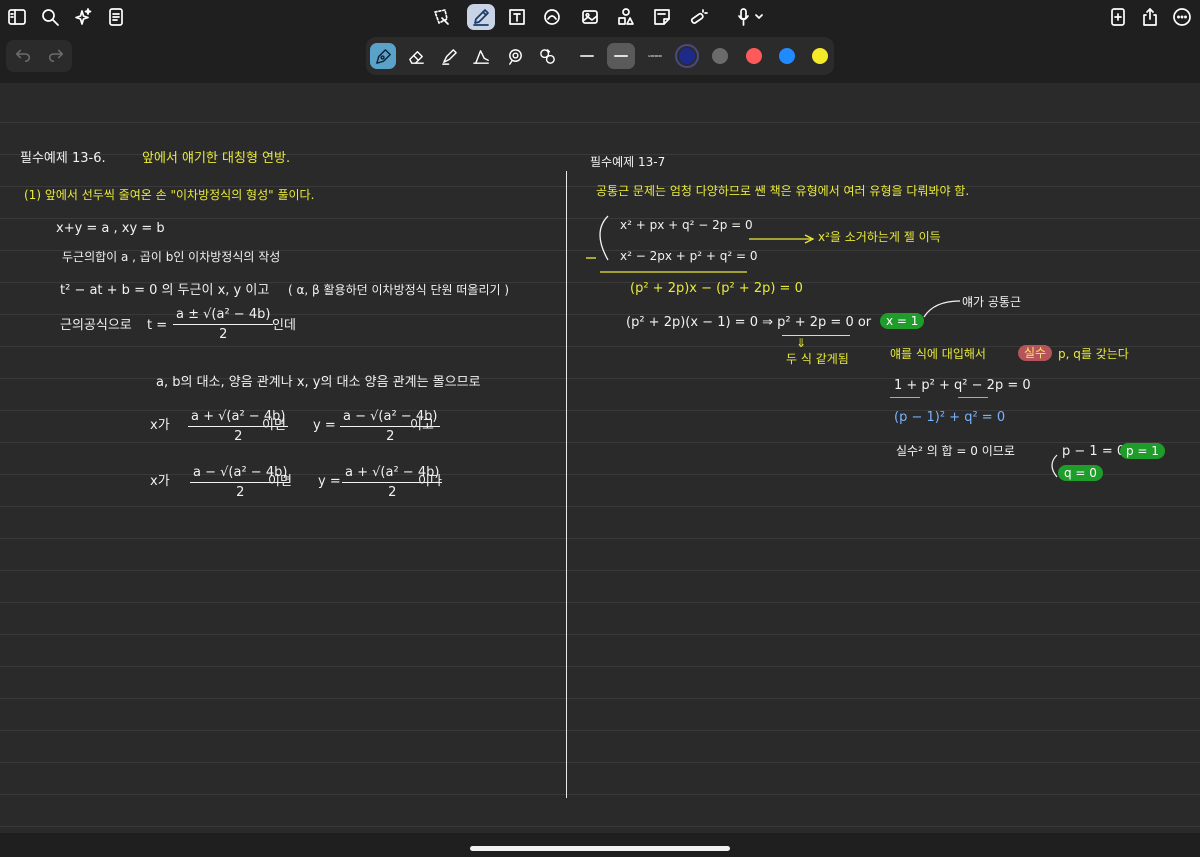  I want to click on left-equation-t: t² − at + b = 0 의 두근이 x, y 이고, so click(165, 290).